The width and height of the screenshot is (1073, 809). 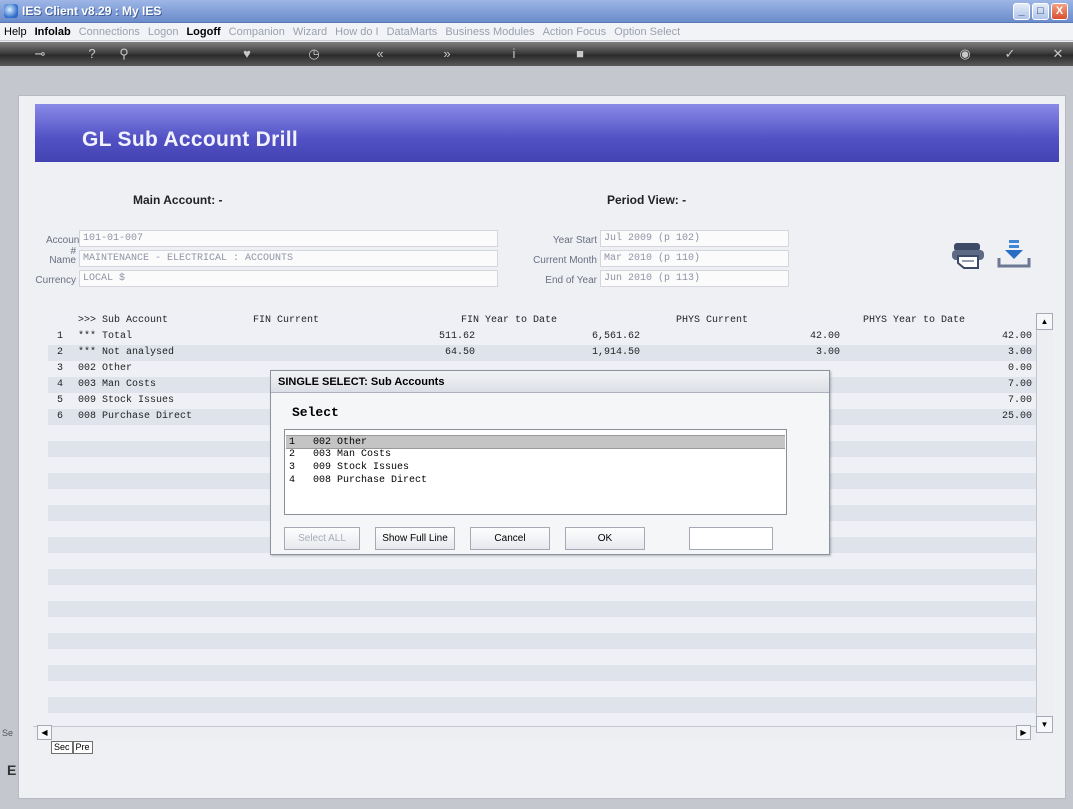 What do you see at coordinates (59, 416) in the screenshot?
I see `row-number: 6` at bounding box center [59, 416].